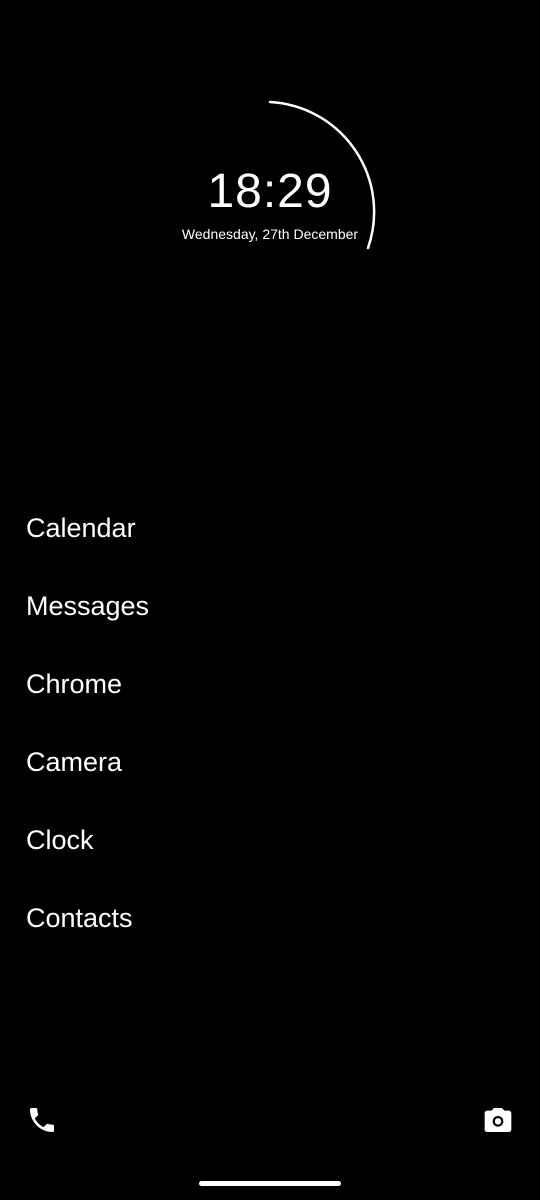  Describe the element at coordinates (87, 934) in the screenshot. I see `app-item-contacts: Contacts` at that location.